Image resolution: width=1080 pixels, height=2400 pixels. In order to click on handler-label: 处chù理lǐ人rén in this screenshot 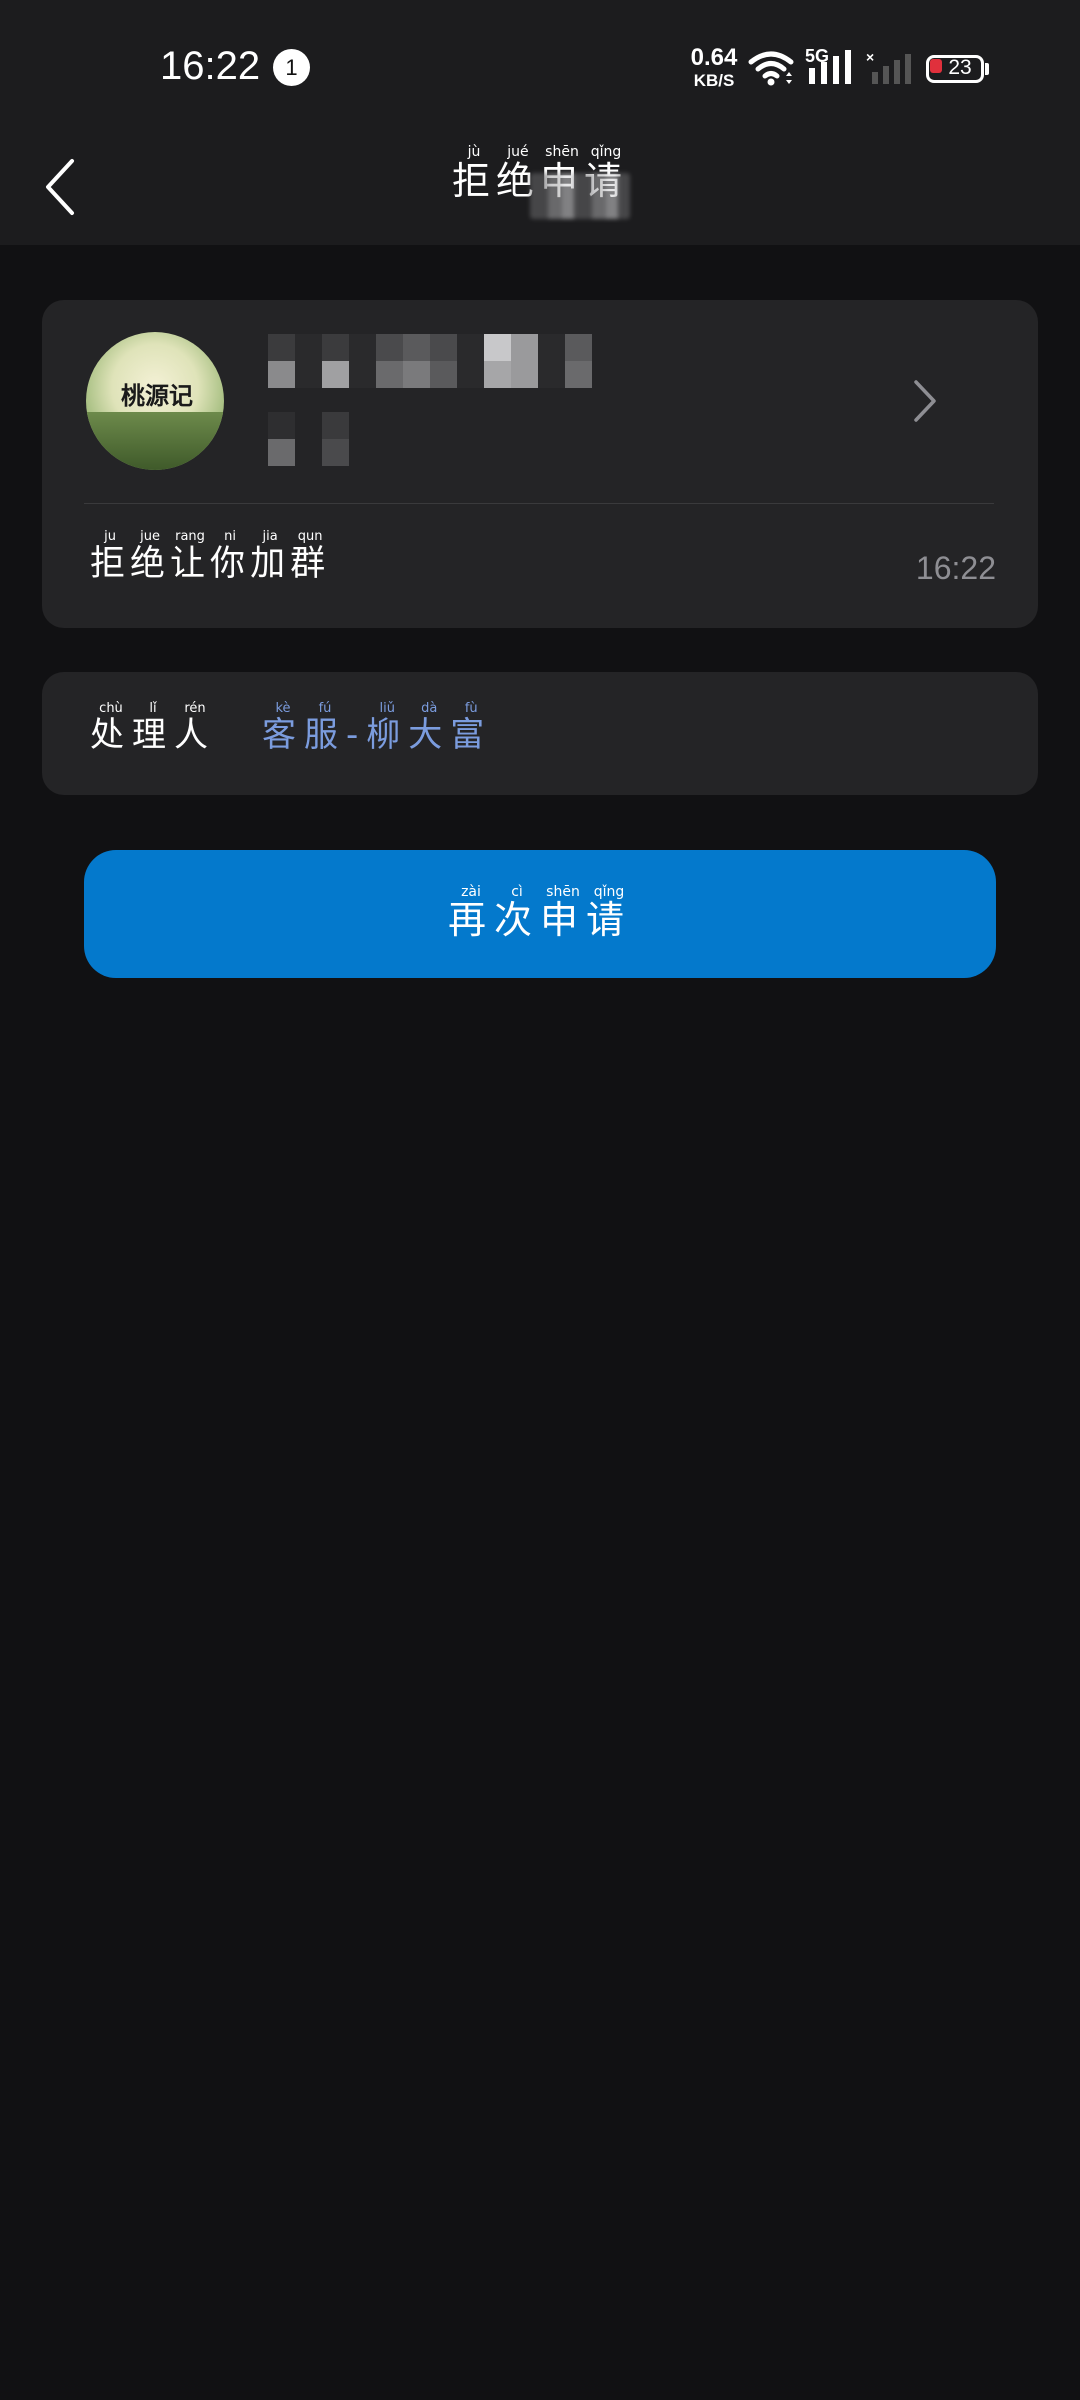, I will do `click(153, 728)`.